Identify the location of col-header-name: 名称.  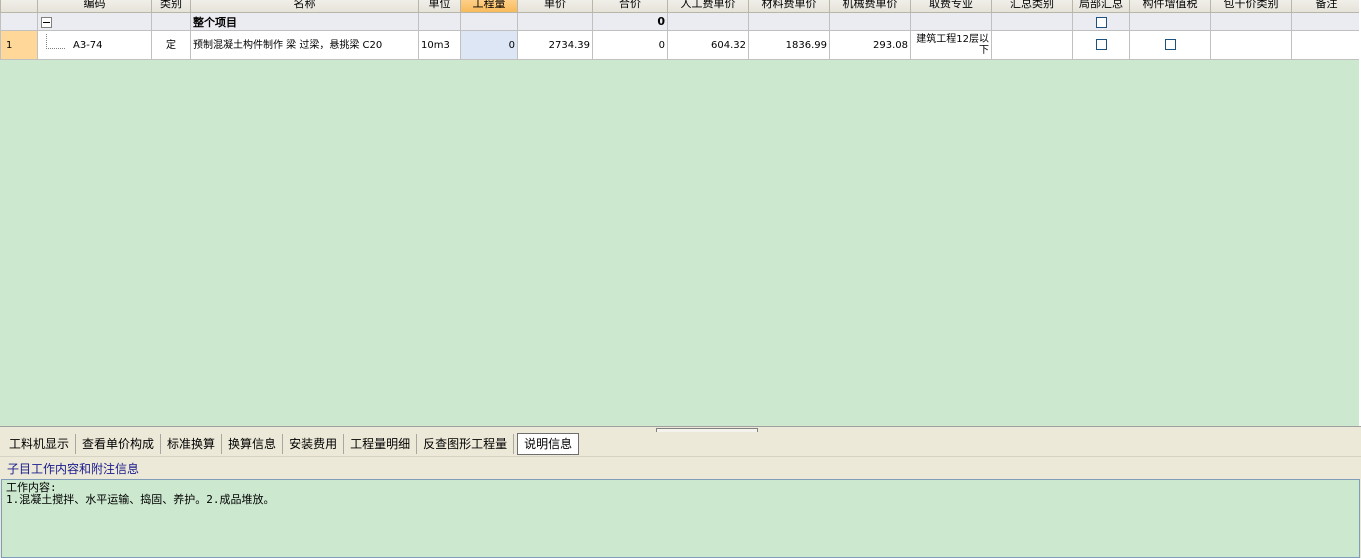
(304, 6).